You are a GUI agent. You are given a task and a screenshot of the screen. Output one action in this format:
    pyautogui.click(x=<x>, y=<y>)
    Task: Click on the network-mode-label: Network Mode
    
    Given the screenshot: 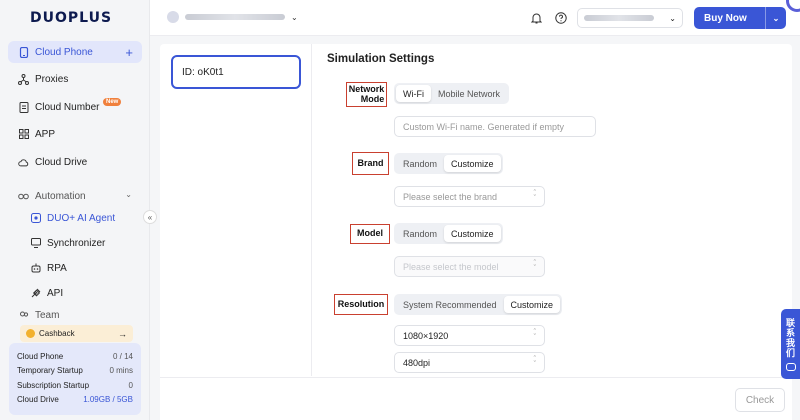 What is the action you would take?
    pyautogui.click(x=366, y=94)
    